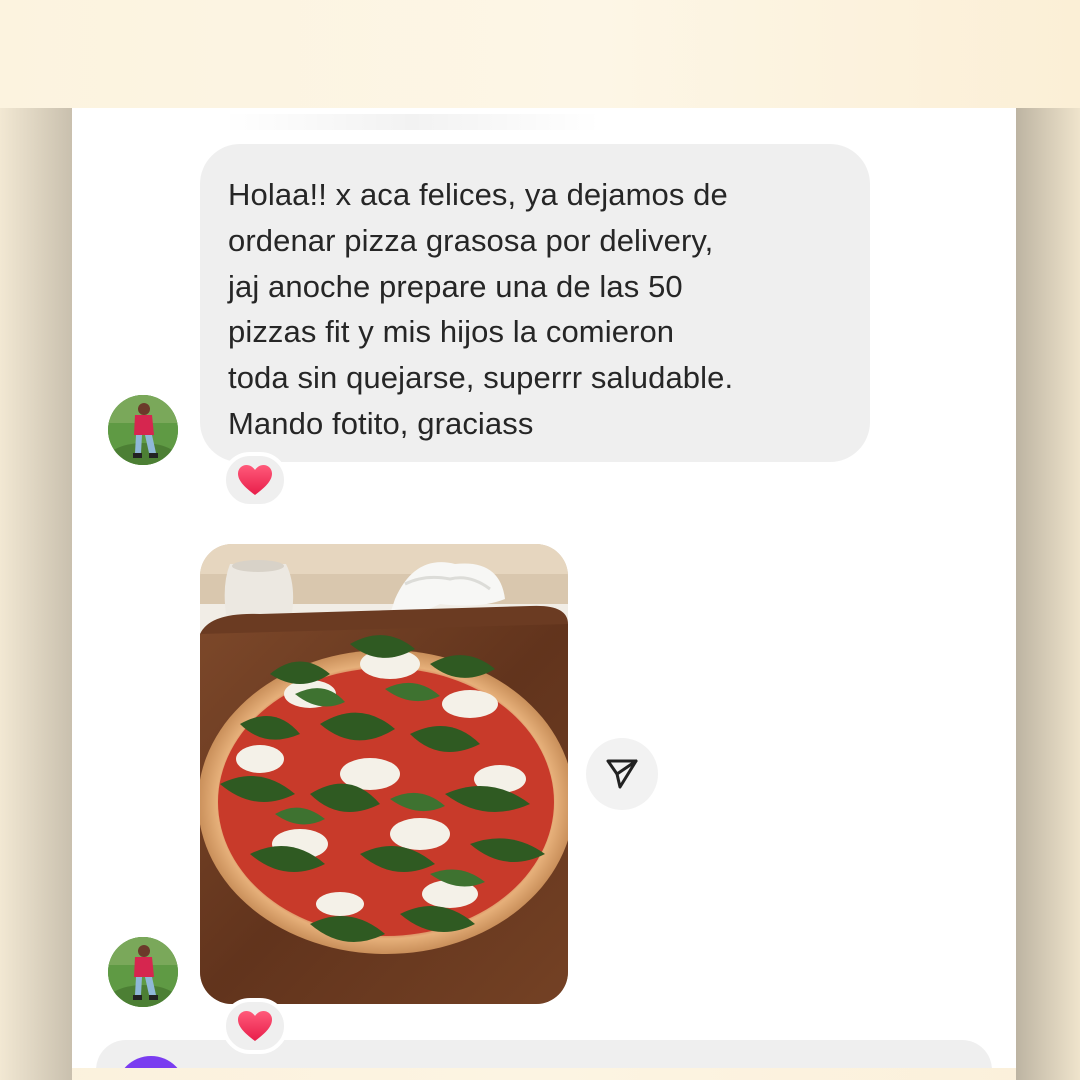 This screenshot has height=1080, width=1080. I want to click on send-icon, so click(622, 774).